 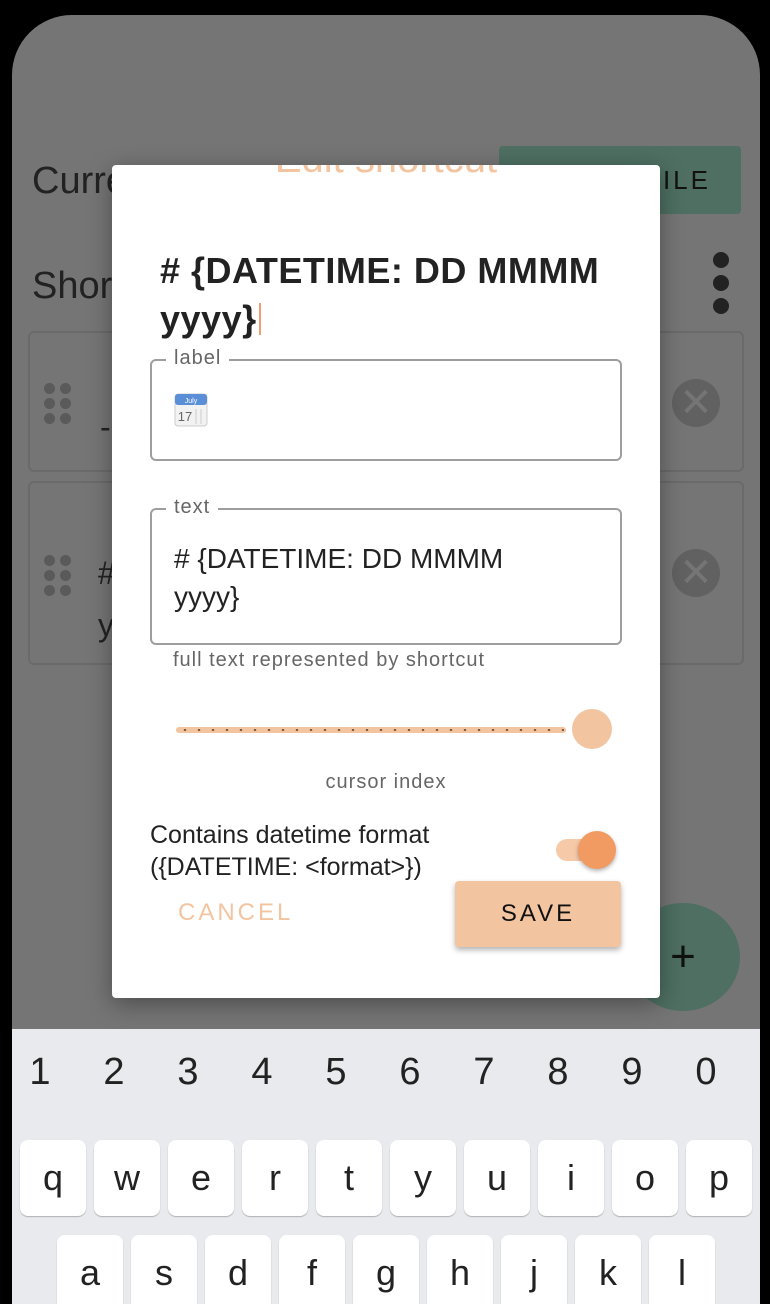 What do you see at coordinates (645, 1178) in the screenshot?
I see `key-o: o` at bounding box center [645, 1178].